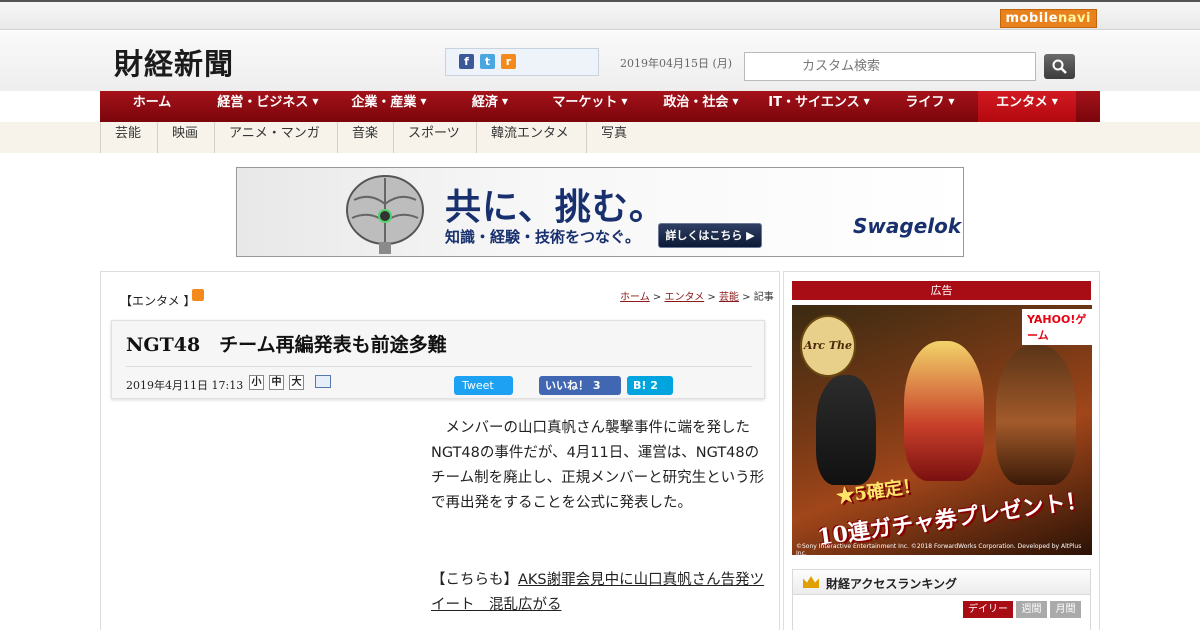 This screenshot has width=1200, height=630. I want to click on ranking-header: 財経アクセスランキング, so click(941, 582).